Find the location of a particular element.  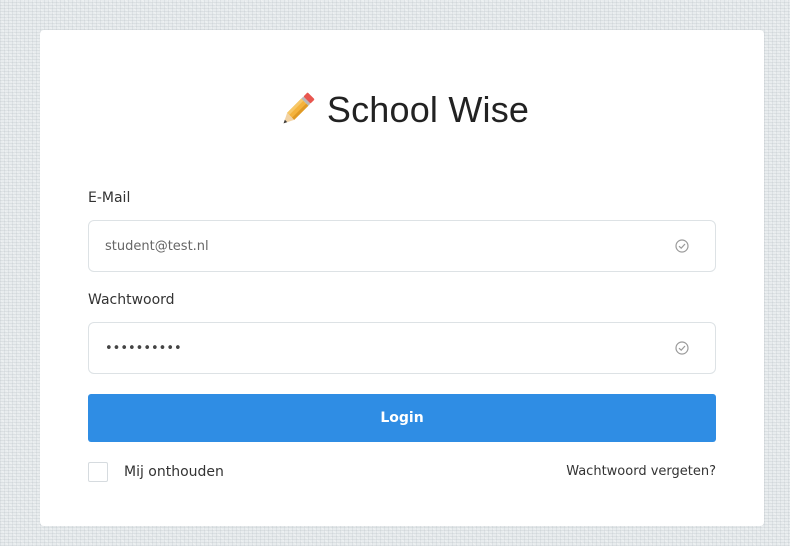

password-input is located at coordinates (385, 348).